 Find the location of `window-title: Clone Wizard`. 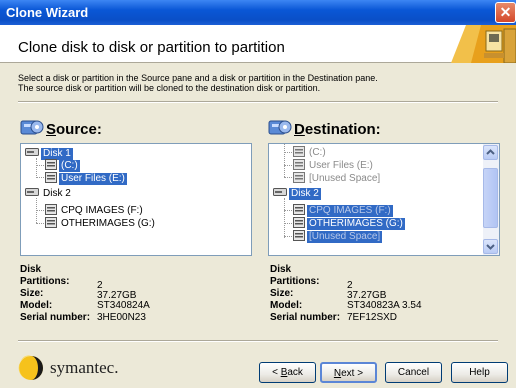

window-title: Clone Wizard is located at coordinates (47, 12).